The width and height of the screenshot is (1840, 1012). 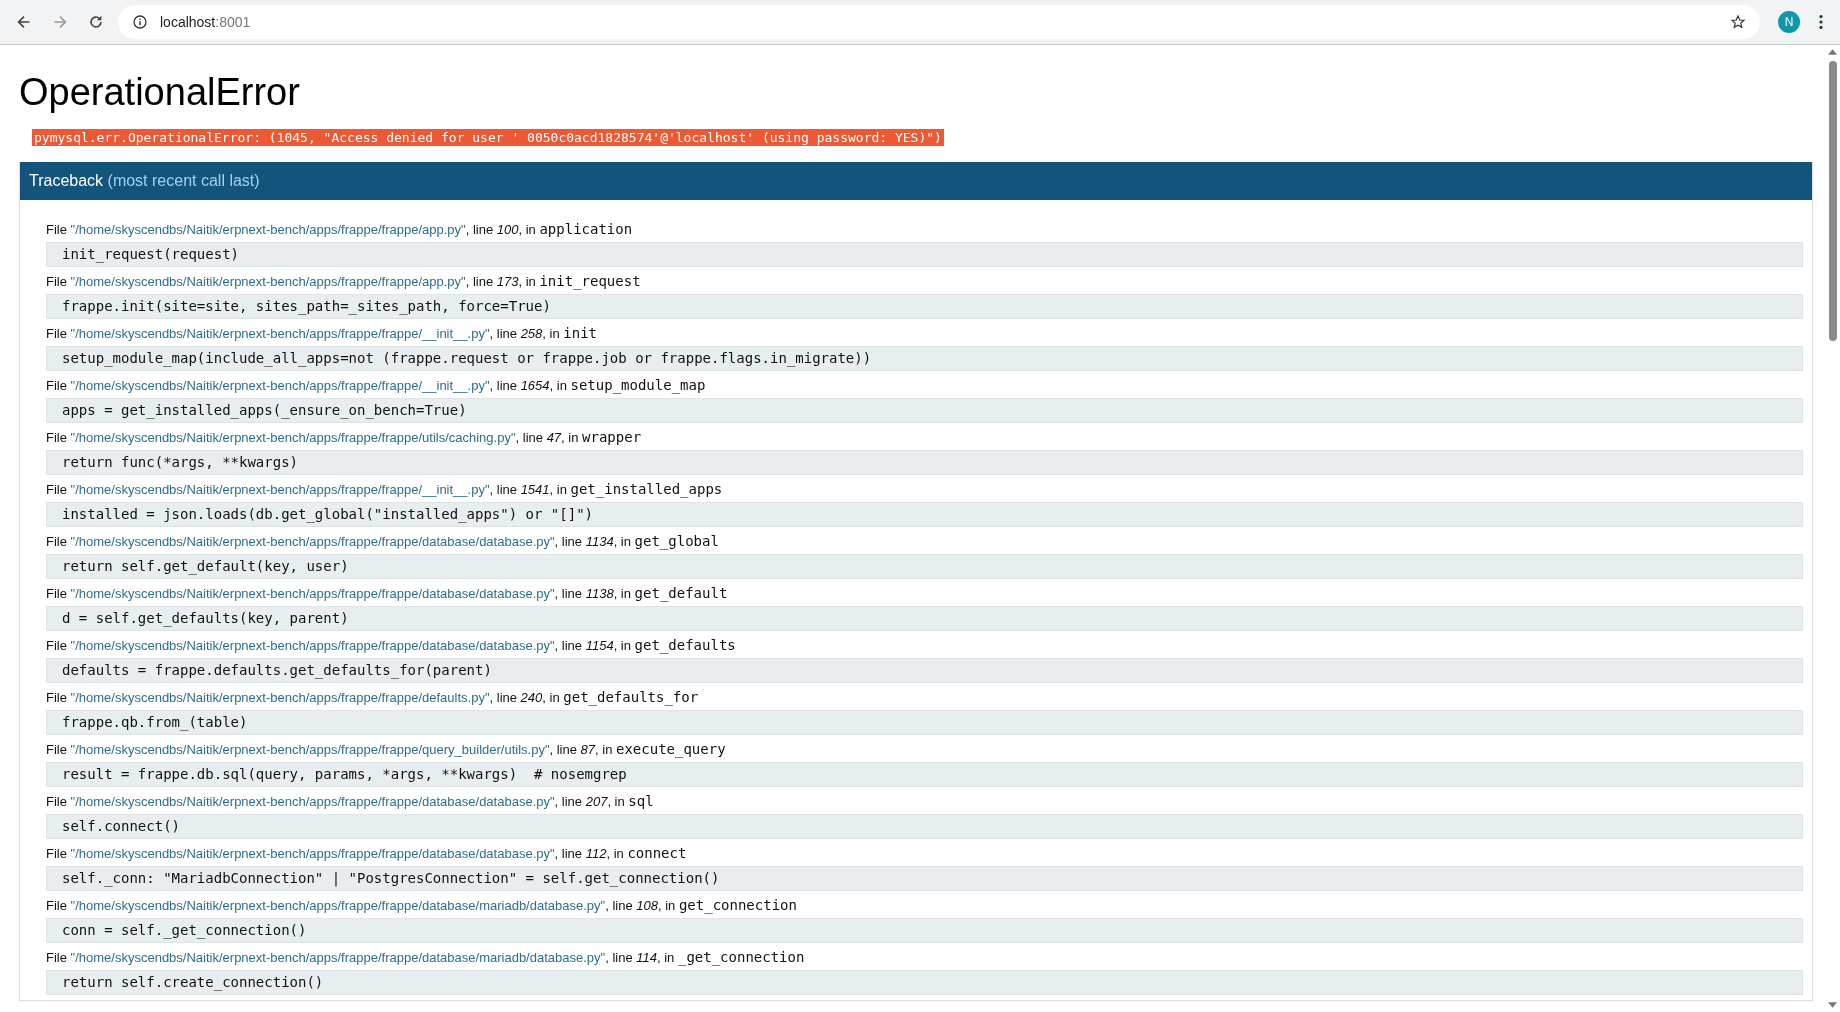 I want to click on frame-location: File "/home/skyscendbs/Naitik/erpnext-bench/apps/frappe/frappe/utils/caching.py", line 47, in wrapper, so click(x=344, y=437).